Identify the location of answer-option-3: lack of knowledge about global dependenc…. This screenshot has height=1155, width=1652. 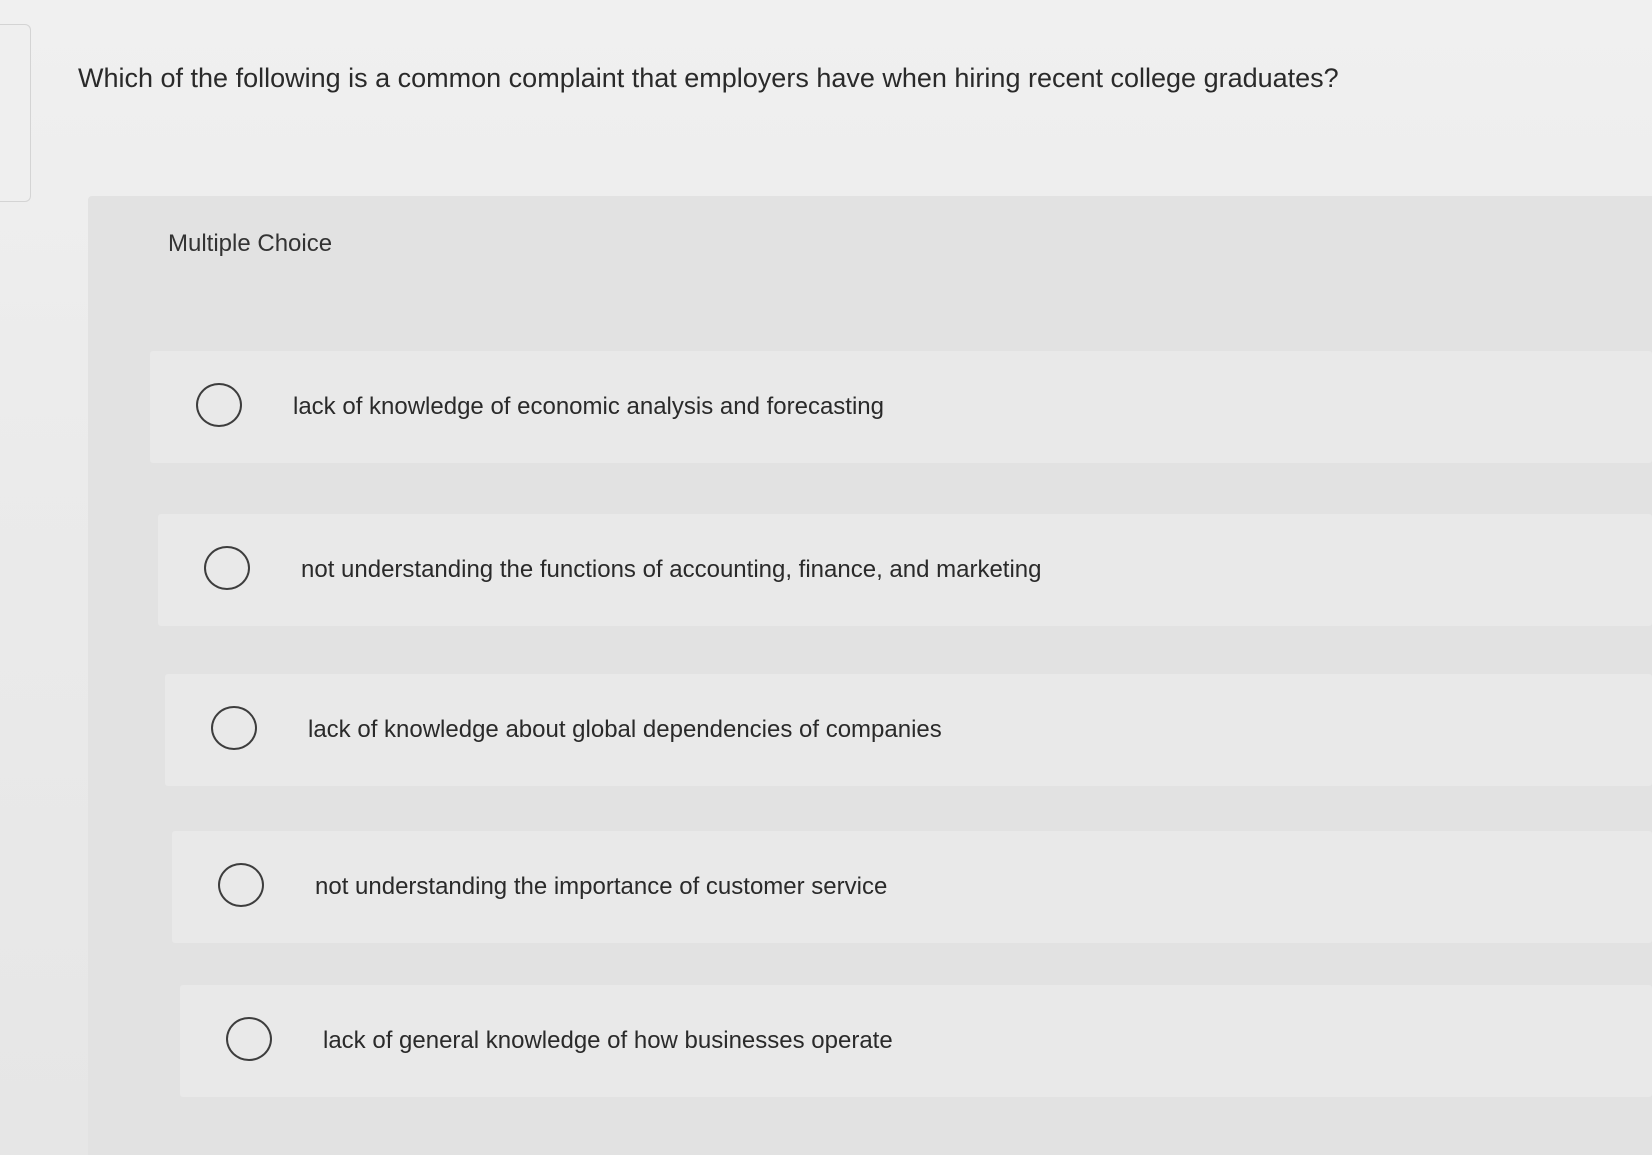
(908, 730).